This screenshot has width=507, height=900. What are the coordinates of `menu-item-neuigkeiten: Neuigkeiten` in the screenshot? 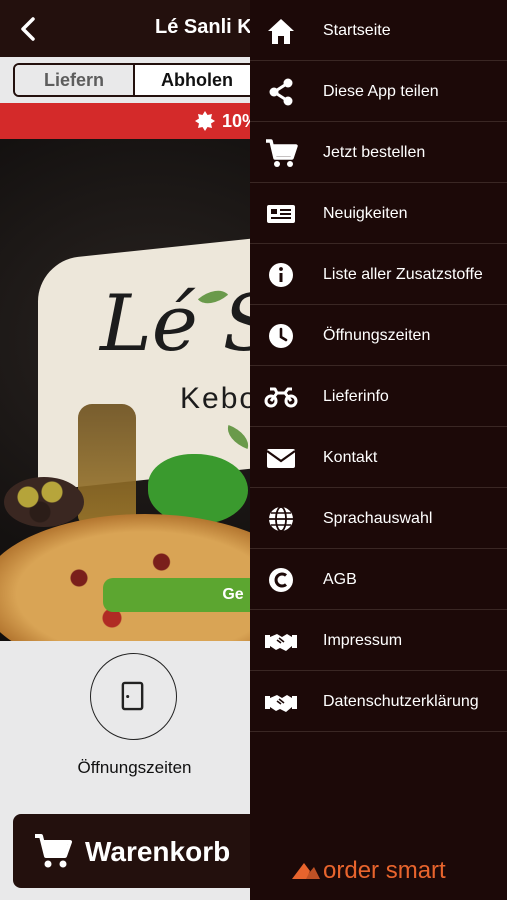 It's located at (378, 213).